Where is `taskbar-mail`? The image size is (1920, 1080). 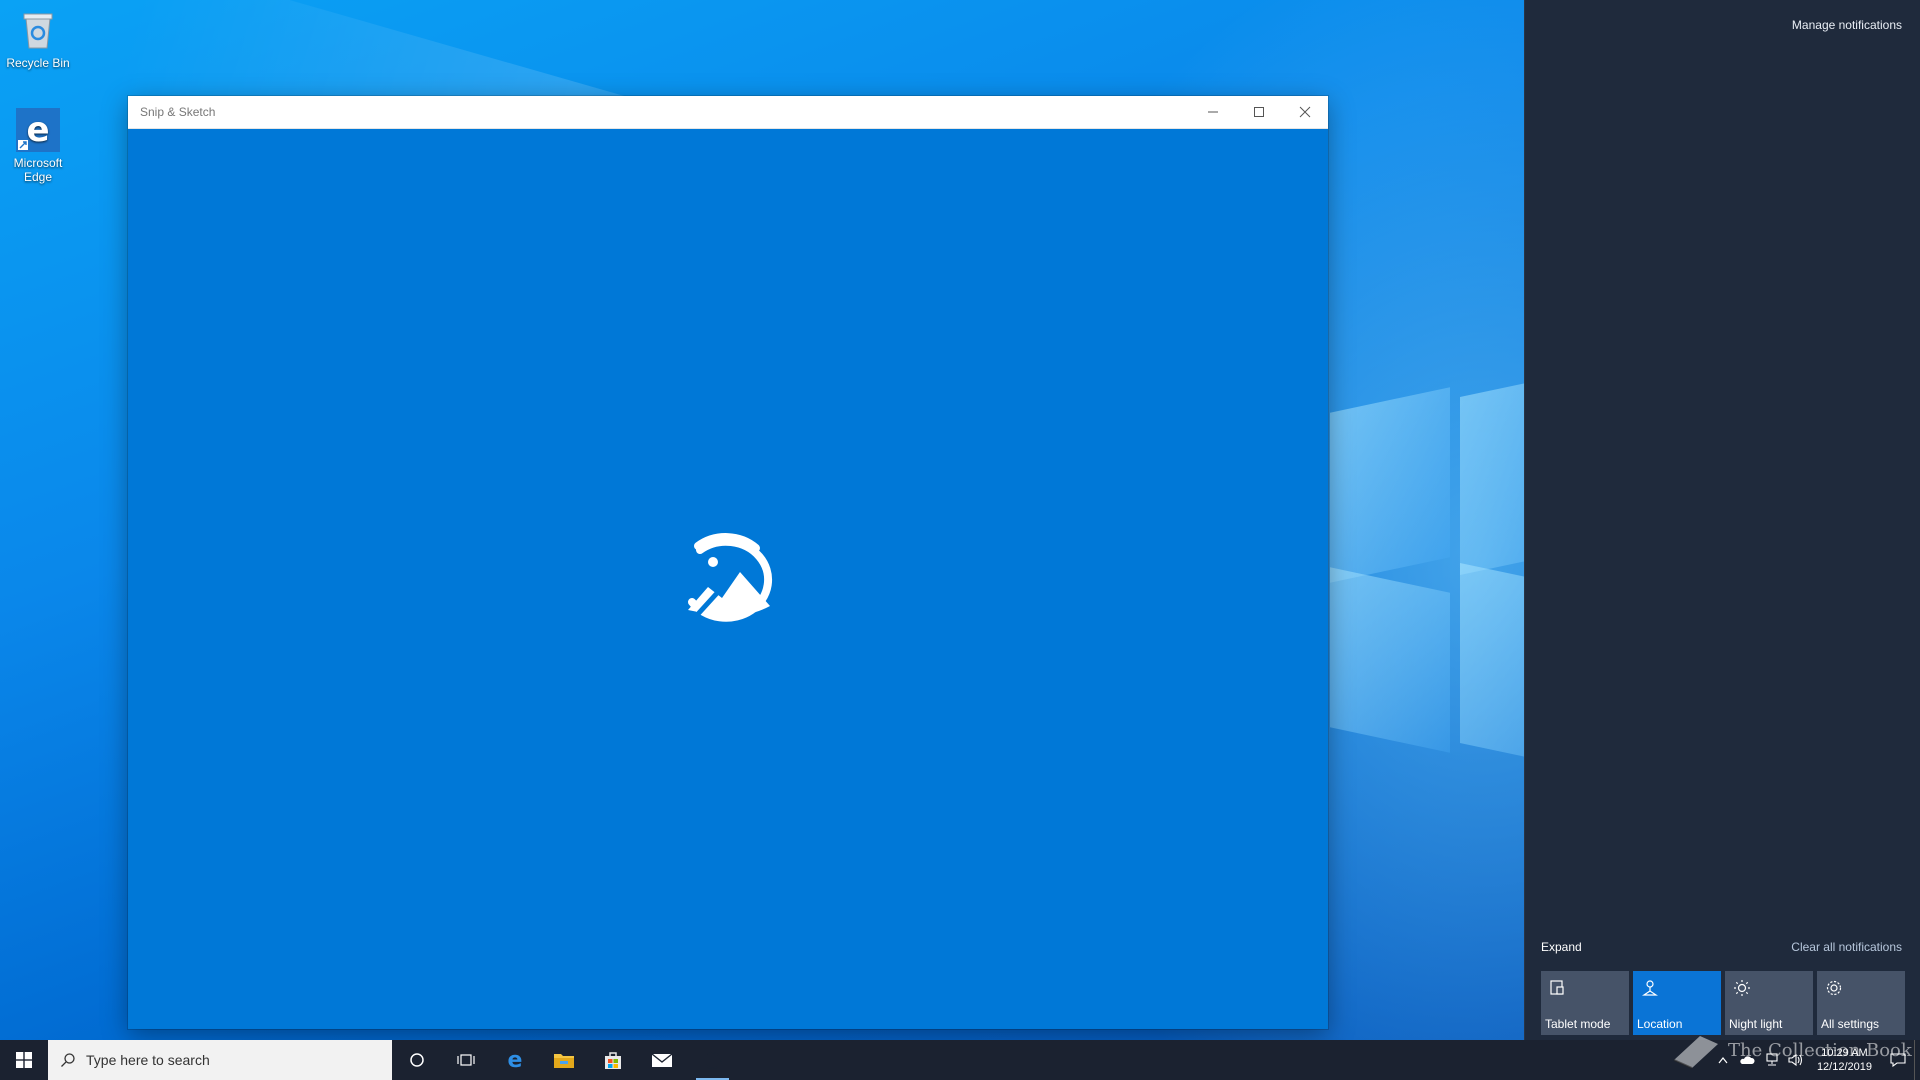 taskbar-mail is located at coordinates (661, 1060).